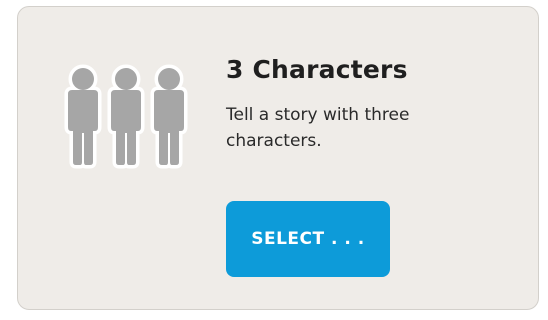 The height and width of the screenshot is (320, 548). I want to click on three-people-icon, so click(126, 117).